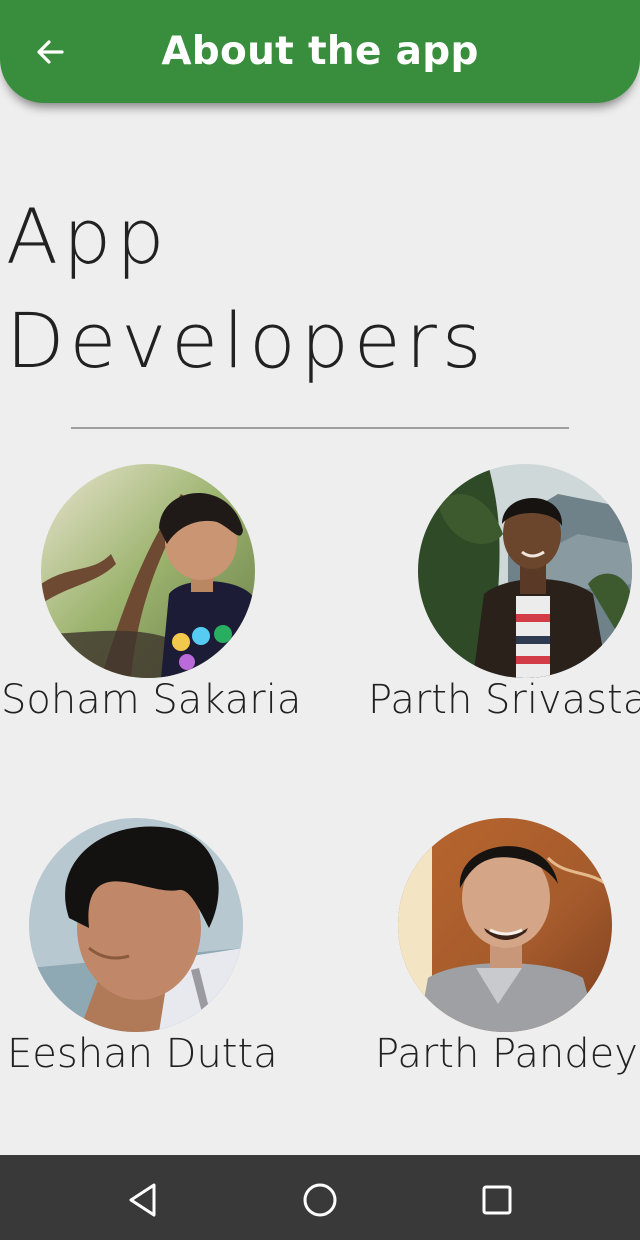  I want to click on divider, so click(320, 428).